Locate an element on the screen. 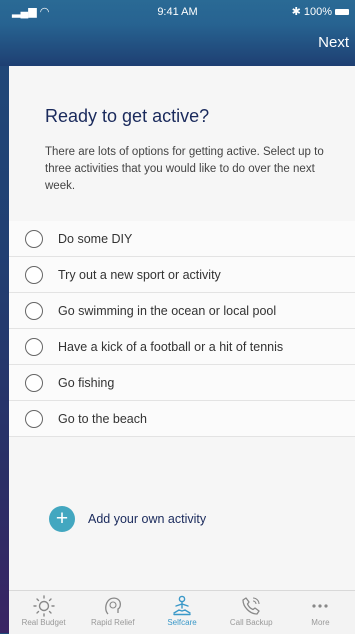 The width and height of the screenshot is (355, 634). tab-selfcare: Selfcare is located at coordinates (181, 612).